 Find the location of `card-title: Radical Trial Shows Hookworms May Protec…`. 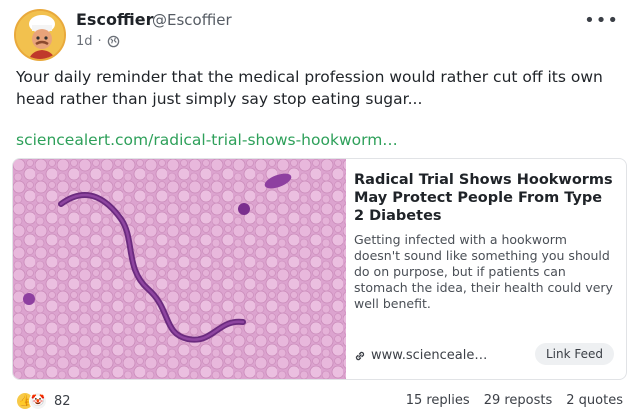

card-title: Radical Trial Shows Hookworms May Protec… is located at coordinates (485, 198).